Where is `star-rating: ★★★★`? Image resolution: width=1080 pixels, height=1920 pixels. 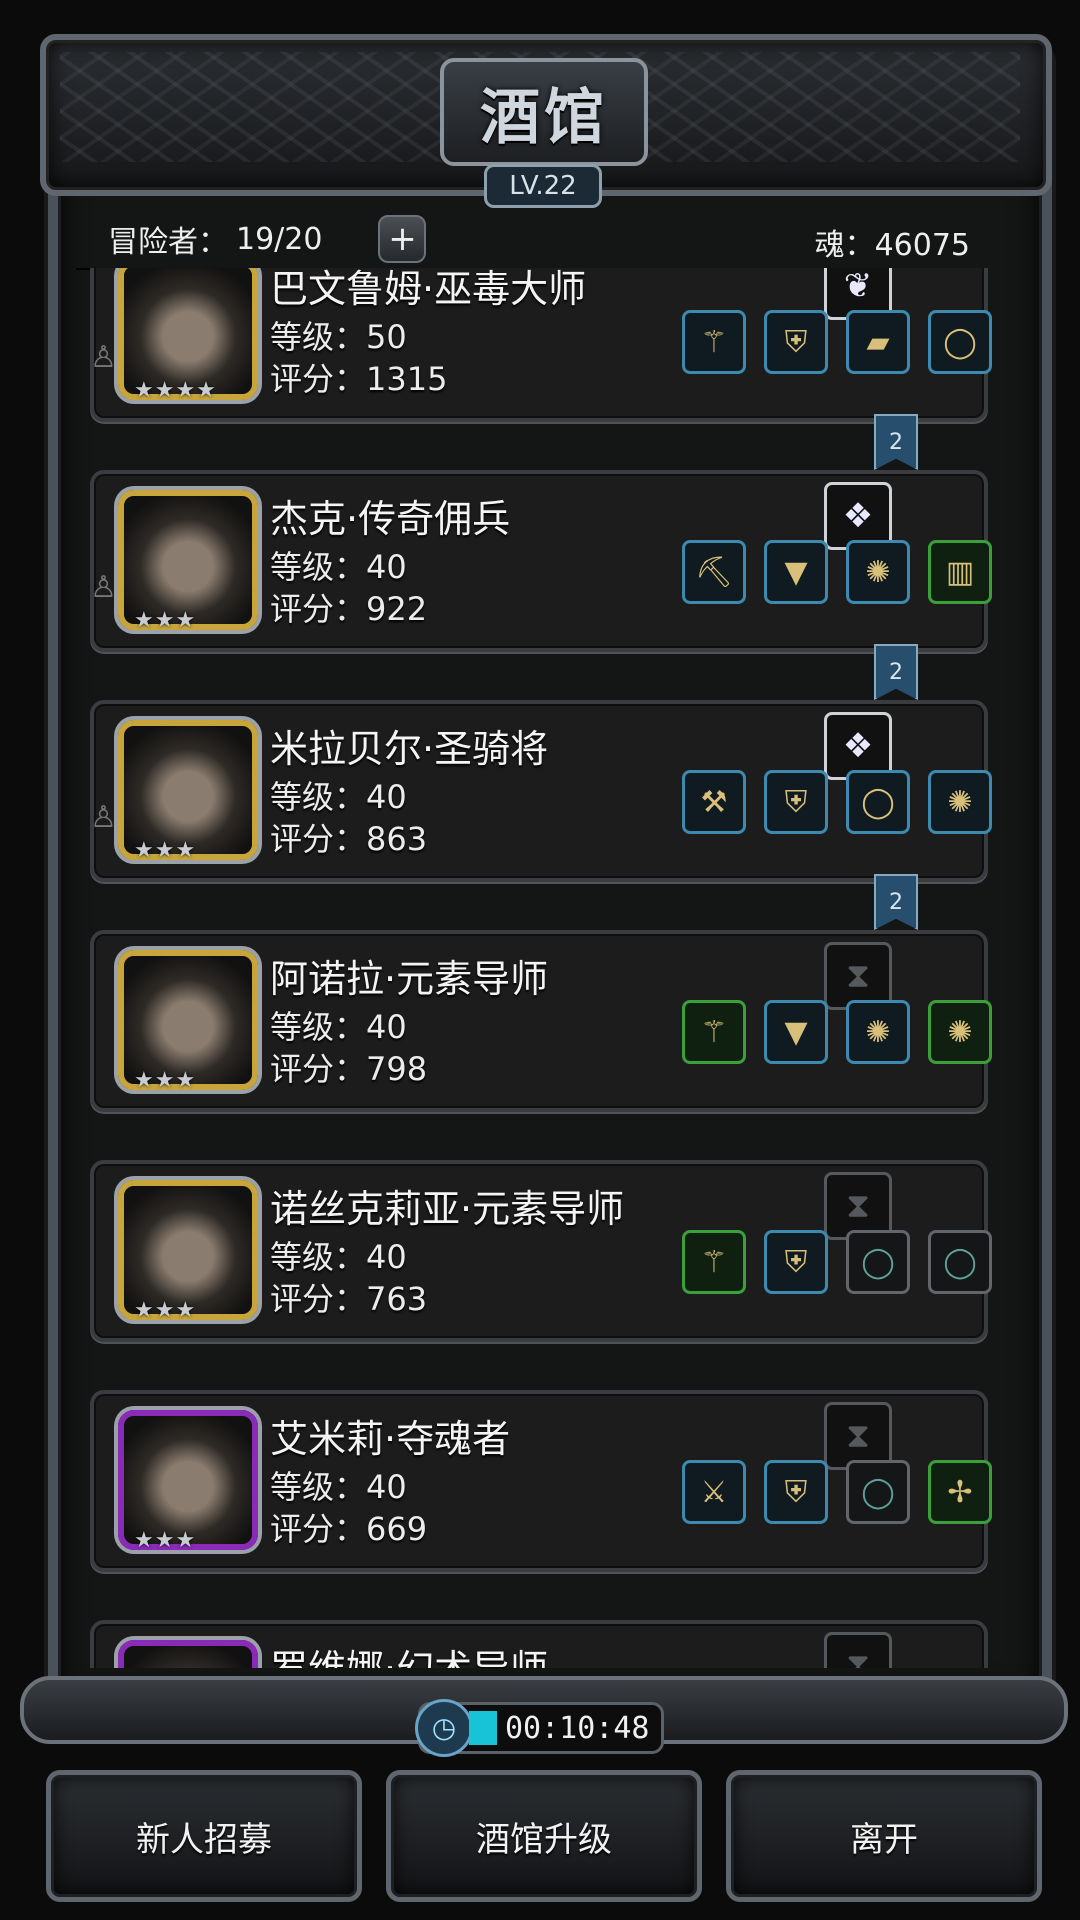
star-rating: ★★★★ is located at coordinates (175, 390).